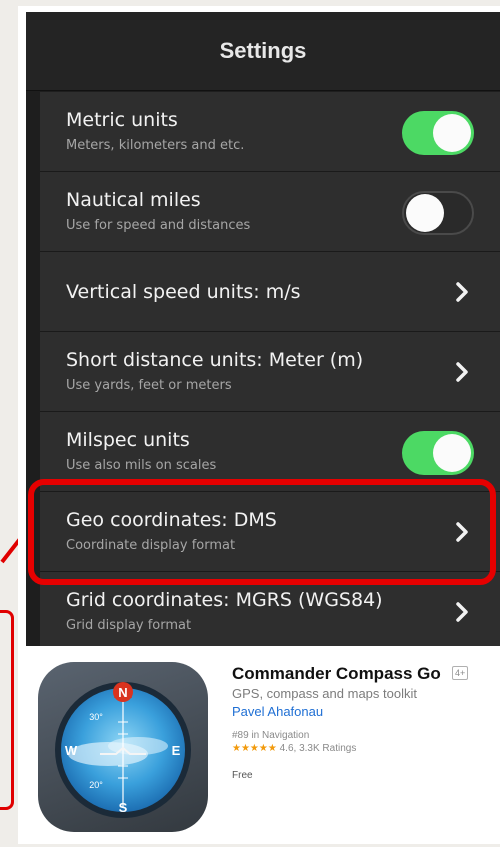 The width and height of the screenshot is (500, 847). Describe the element at coordinates (158, 225) in the screenshot. I see `setting-subtitle: Use for speed and distances` at that location.